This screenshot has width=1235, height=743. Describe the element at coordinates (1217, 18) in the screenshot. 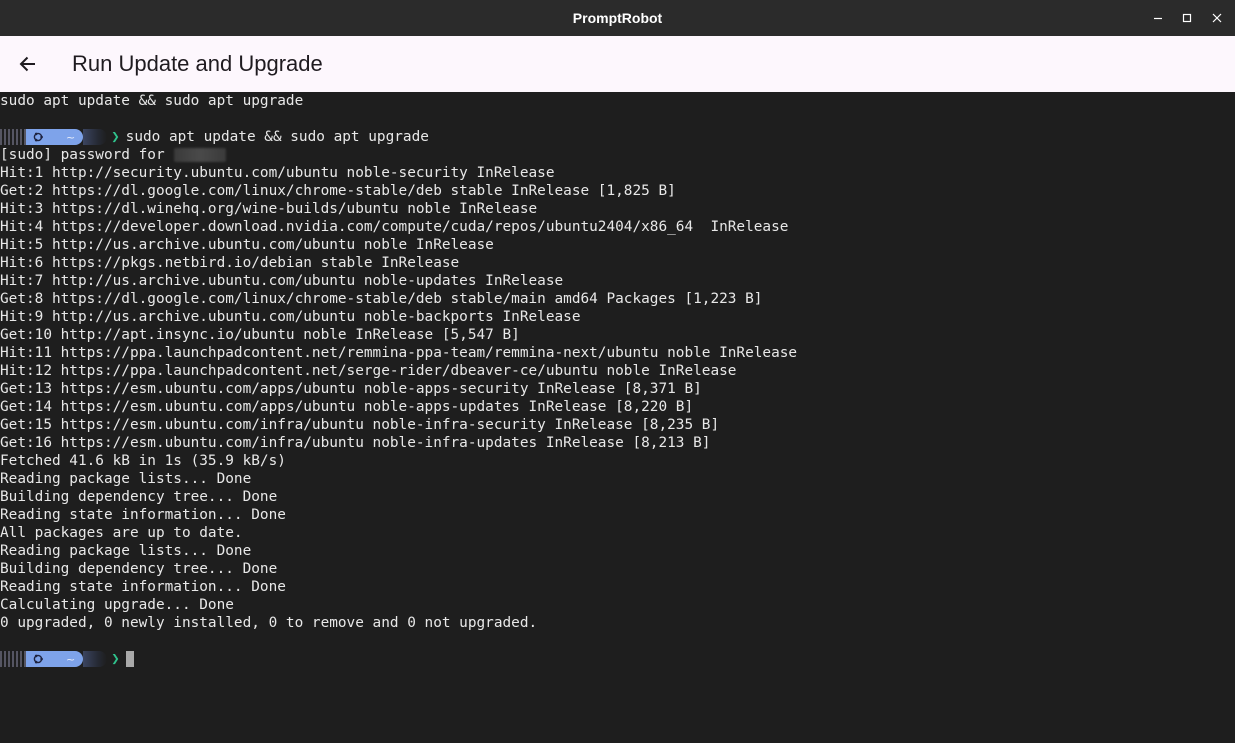

I see `close-icon` at that location.